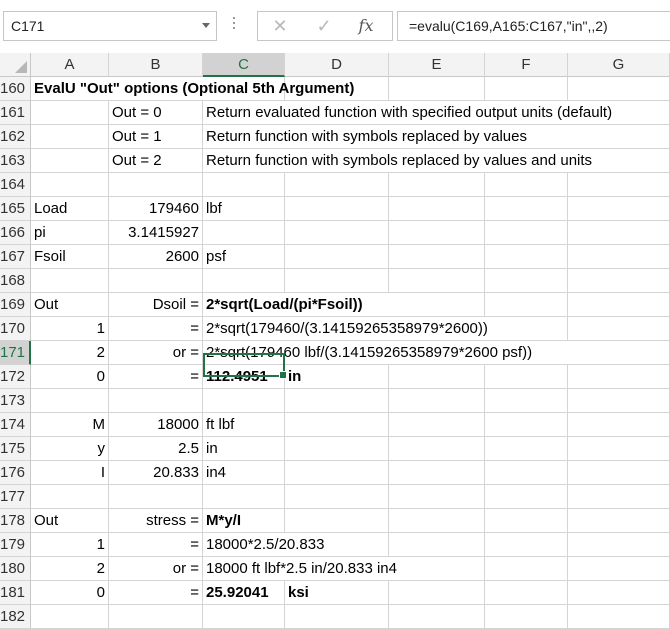  What do you see at coordinates (15, 377) in the screenshot?
I see `row-header: 172` at bounding box center [15, 377].